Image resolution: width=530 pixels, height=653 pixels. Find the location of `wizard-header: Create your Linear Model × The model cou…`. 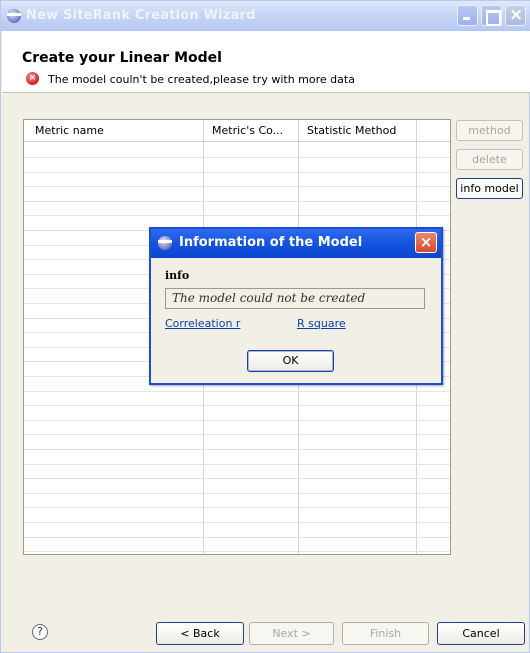

wizard-header: Create your Linear Model × The model cou… is located at coordinates (266, 62).